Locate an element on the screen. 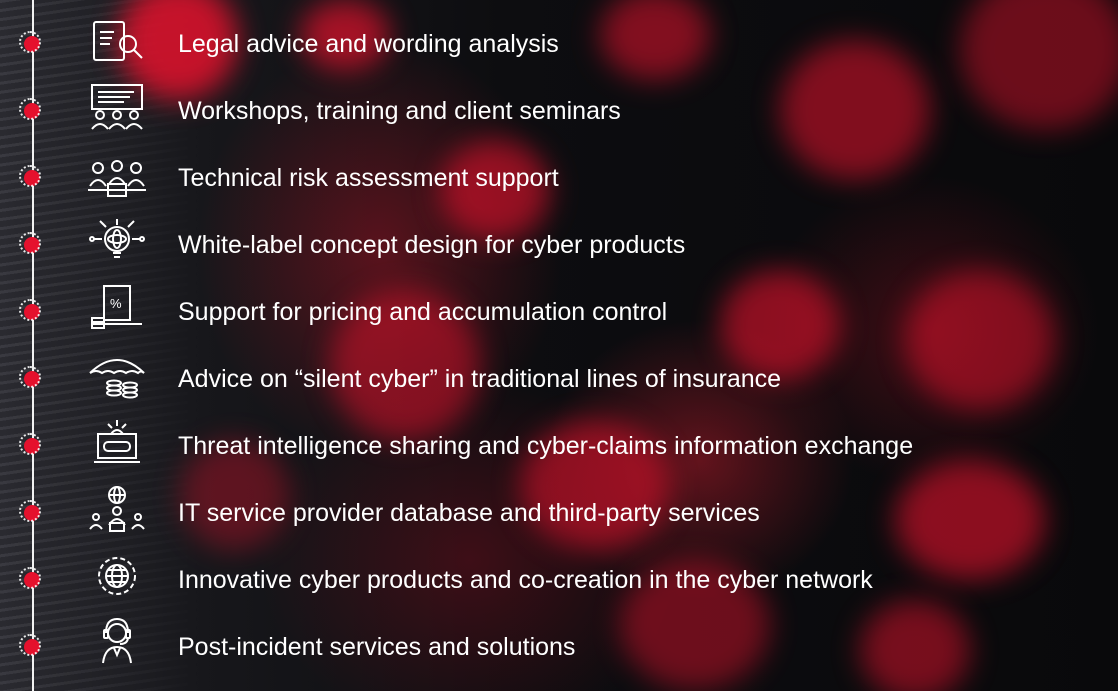  presentation-audience-icon is located at coordinates (117, 107).